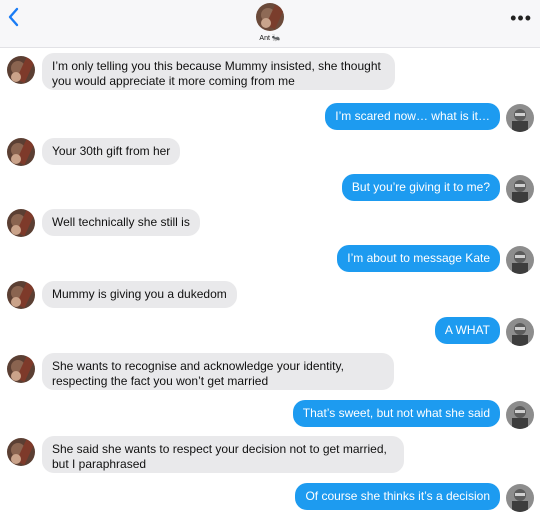 The height and width of the screenshot is (514, 540). Describe the element at coordinates (270, 259) in the screenshot. I see `message-row-outgoing: I’m about to message Kate` at that location.